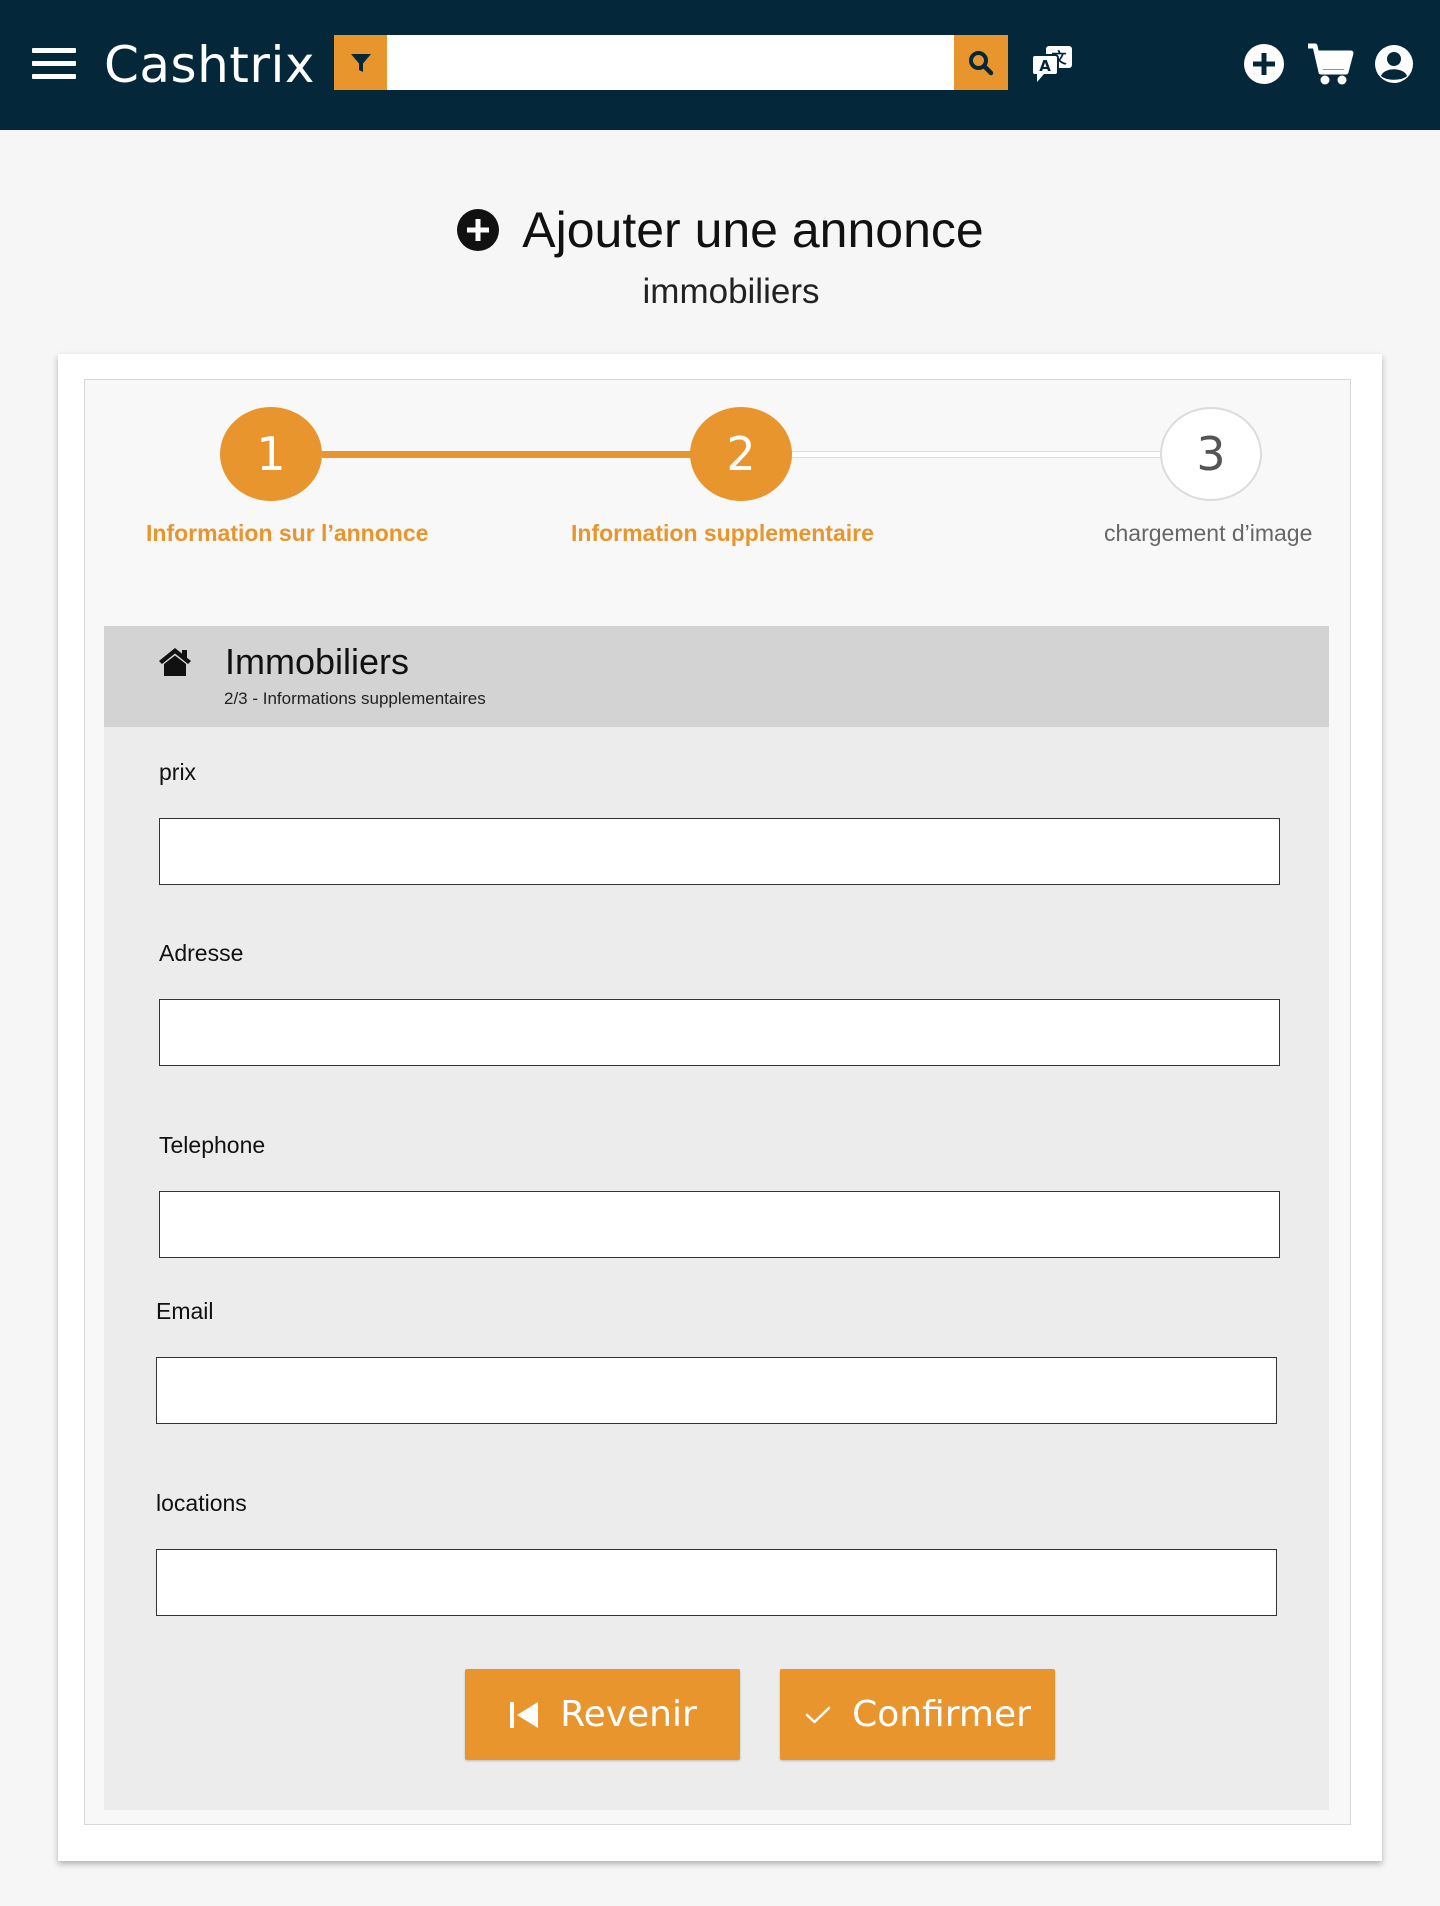 This screenshot has height=1906, width=1440. I want to click on add-listing-button, so click(1264, 64).